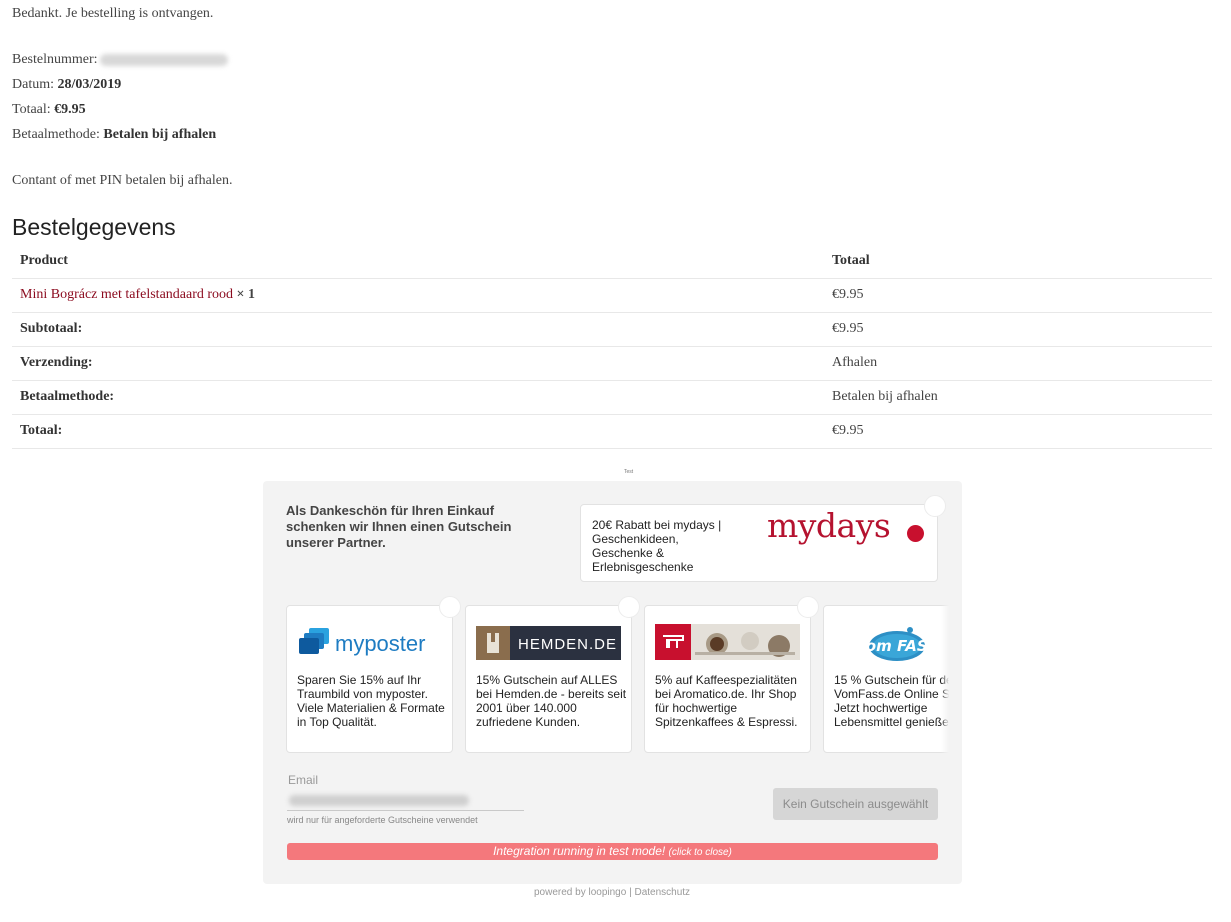  I want to click on vomfass-logo: vom FASS, so click(891, 642).